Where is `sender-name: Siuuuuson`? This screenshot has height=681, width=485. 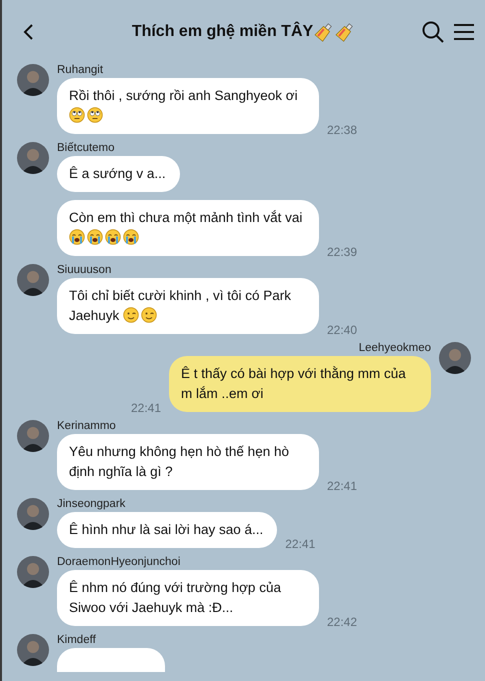
sender-name: Siuuuuson is located at coordinates (84, 270).